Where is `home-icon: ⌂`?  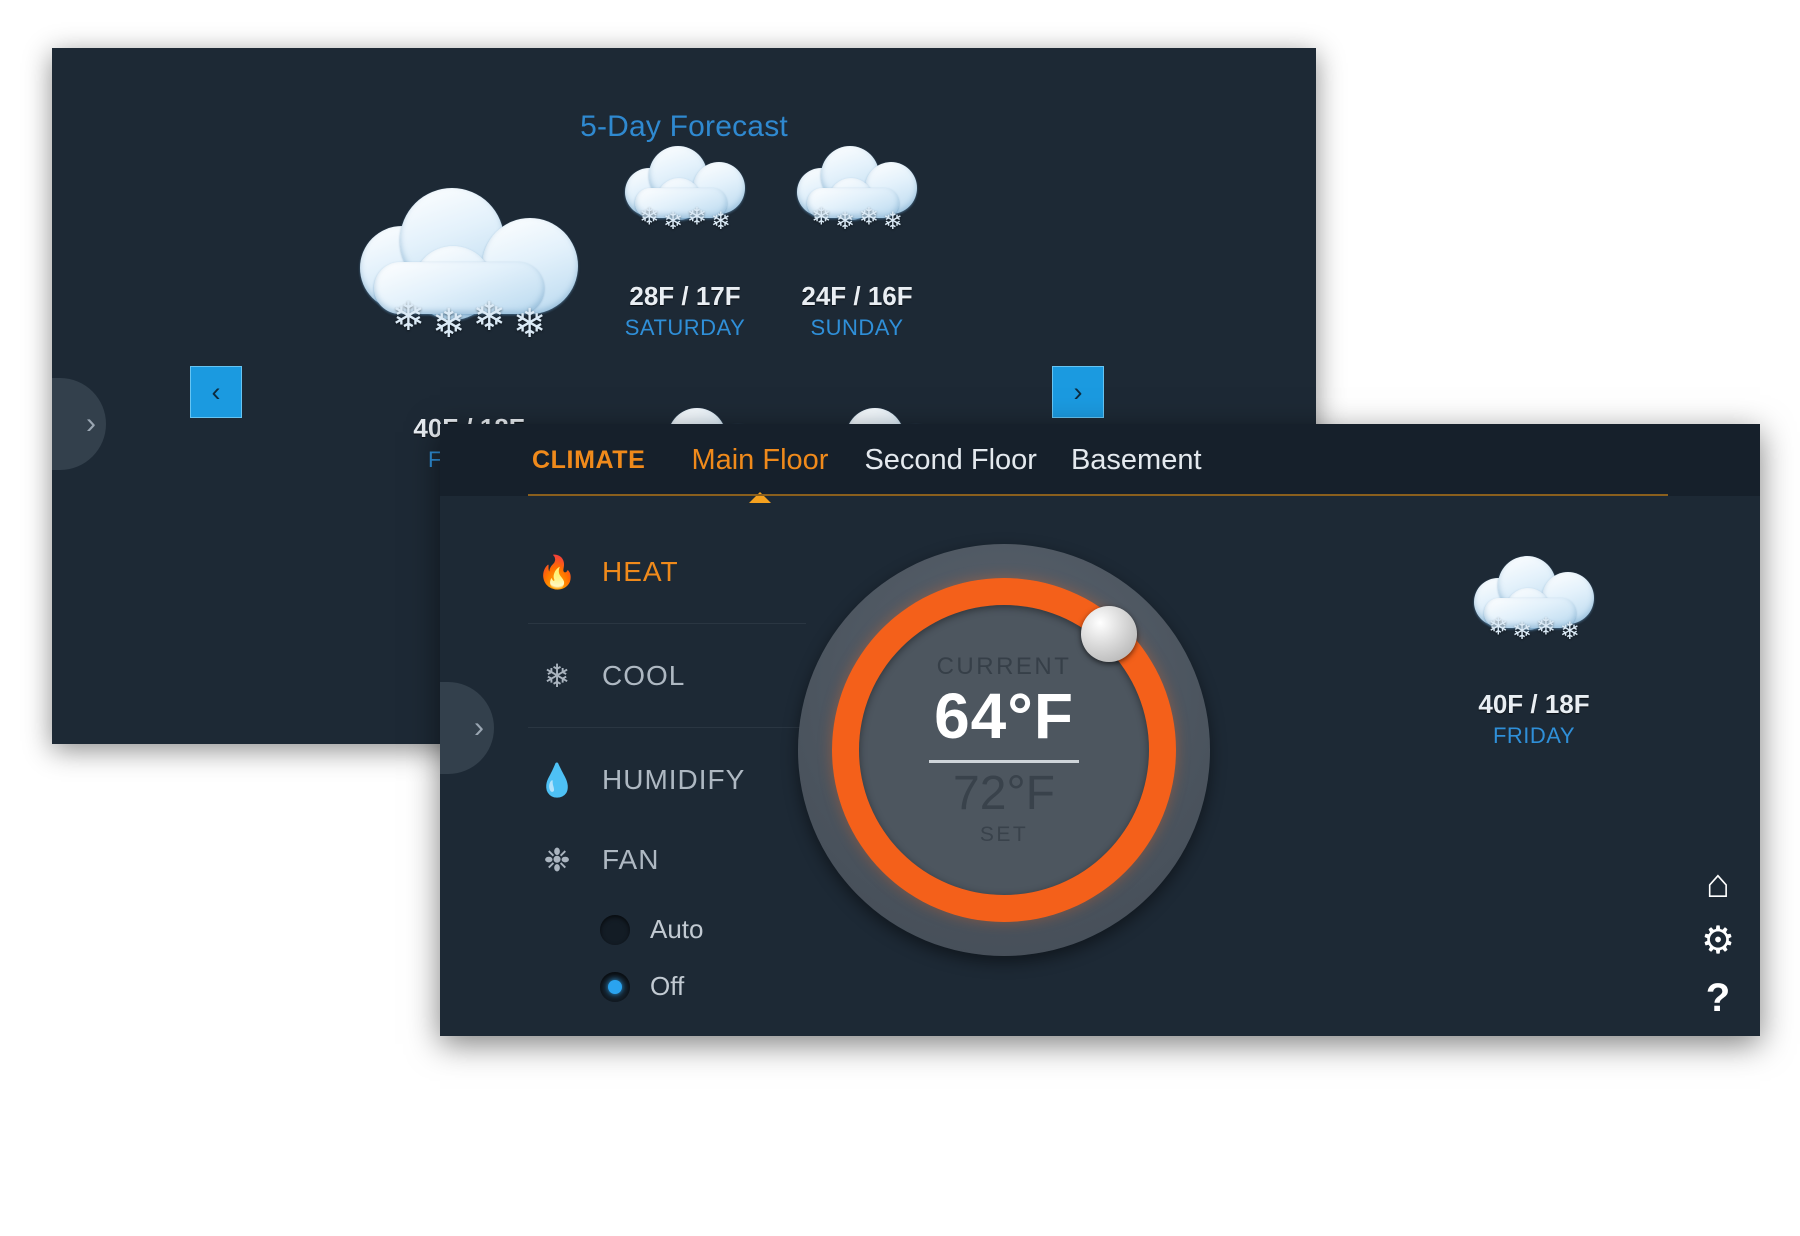 home-icon: ⌂ is located at coordinates (1718, 884).